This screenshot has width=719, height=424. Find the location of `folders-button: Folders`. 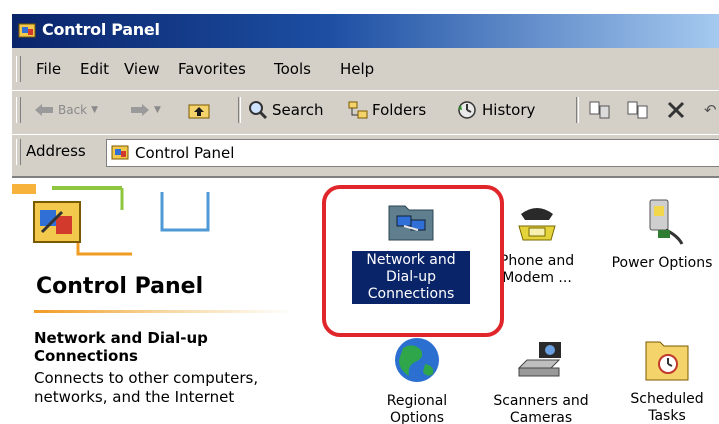

folders-button: Folders is located at coordinates (387, 110).